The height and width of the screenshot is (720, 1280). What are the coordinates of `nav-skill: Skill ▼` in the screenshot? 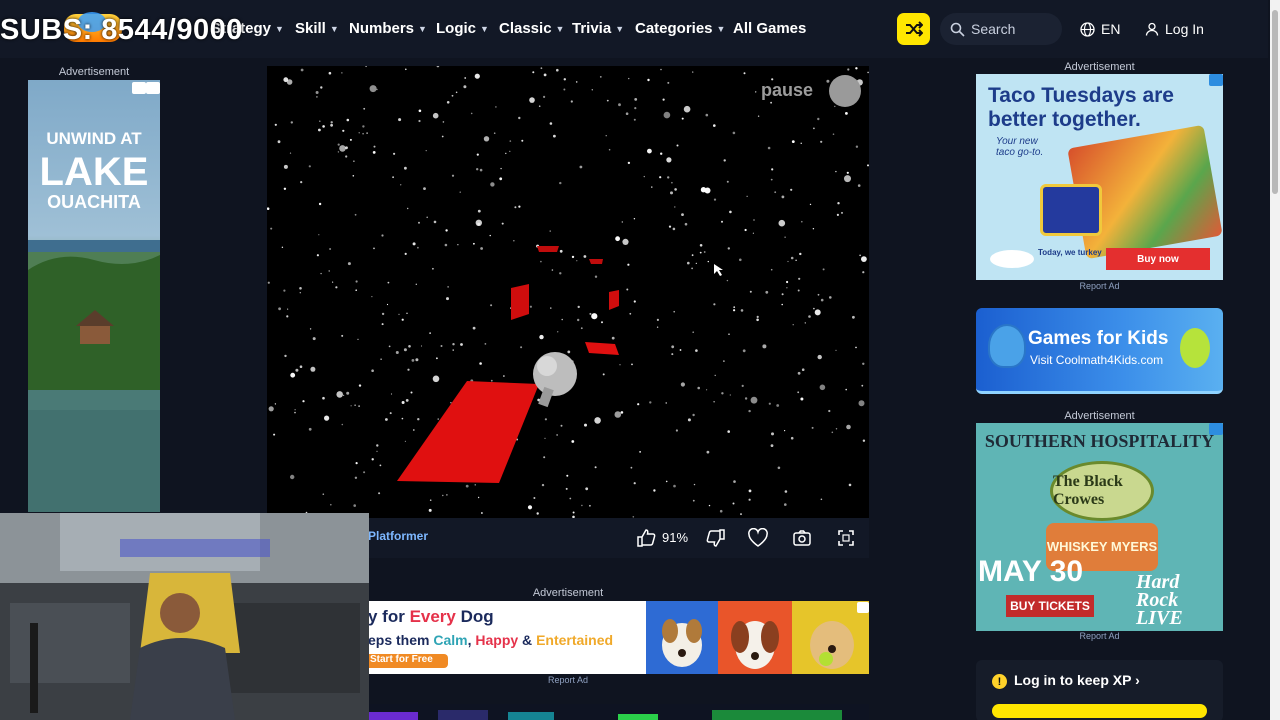 It's located at (317, 28).